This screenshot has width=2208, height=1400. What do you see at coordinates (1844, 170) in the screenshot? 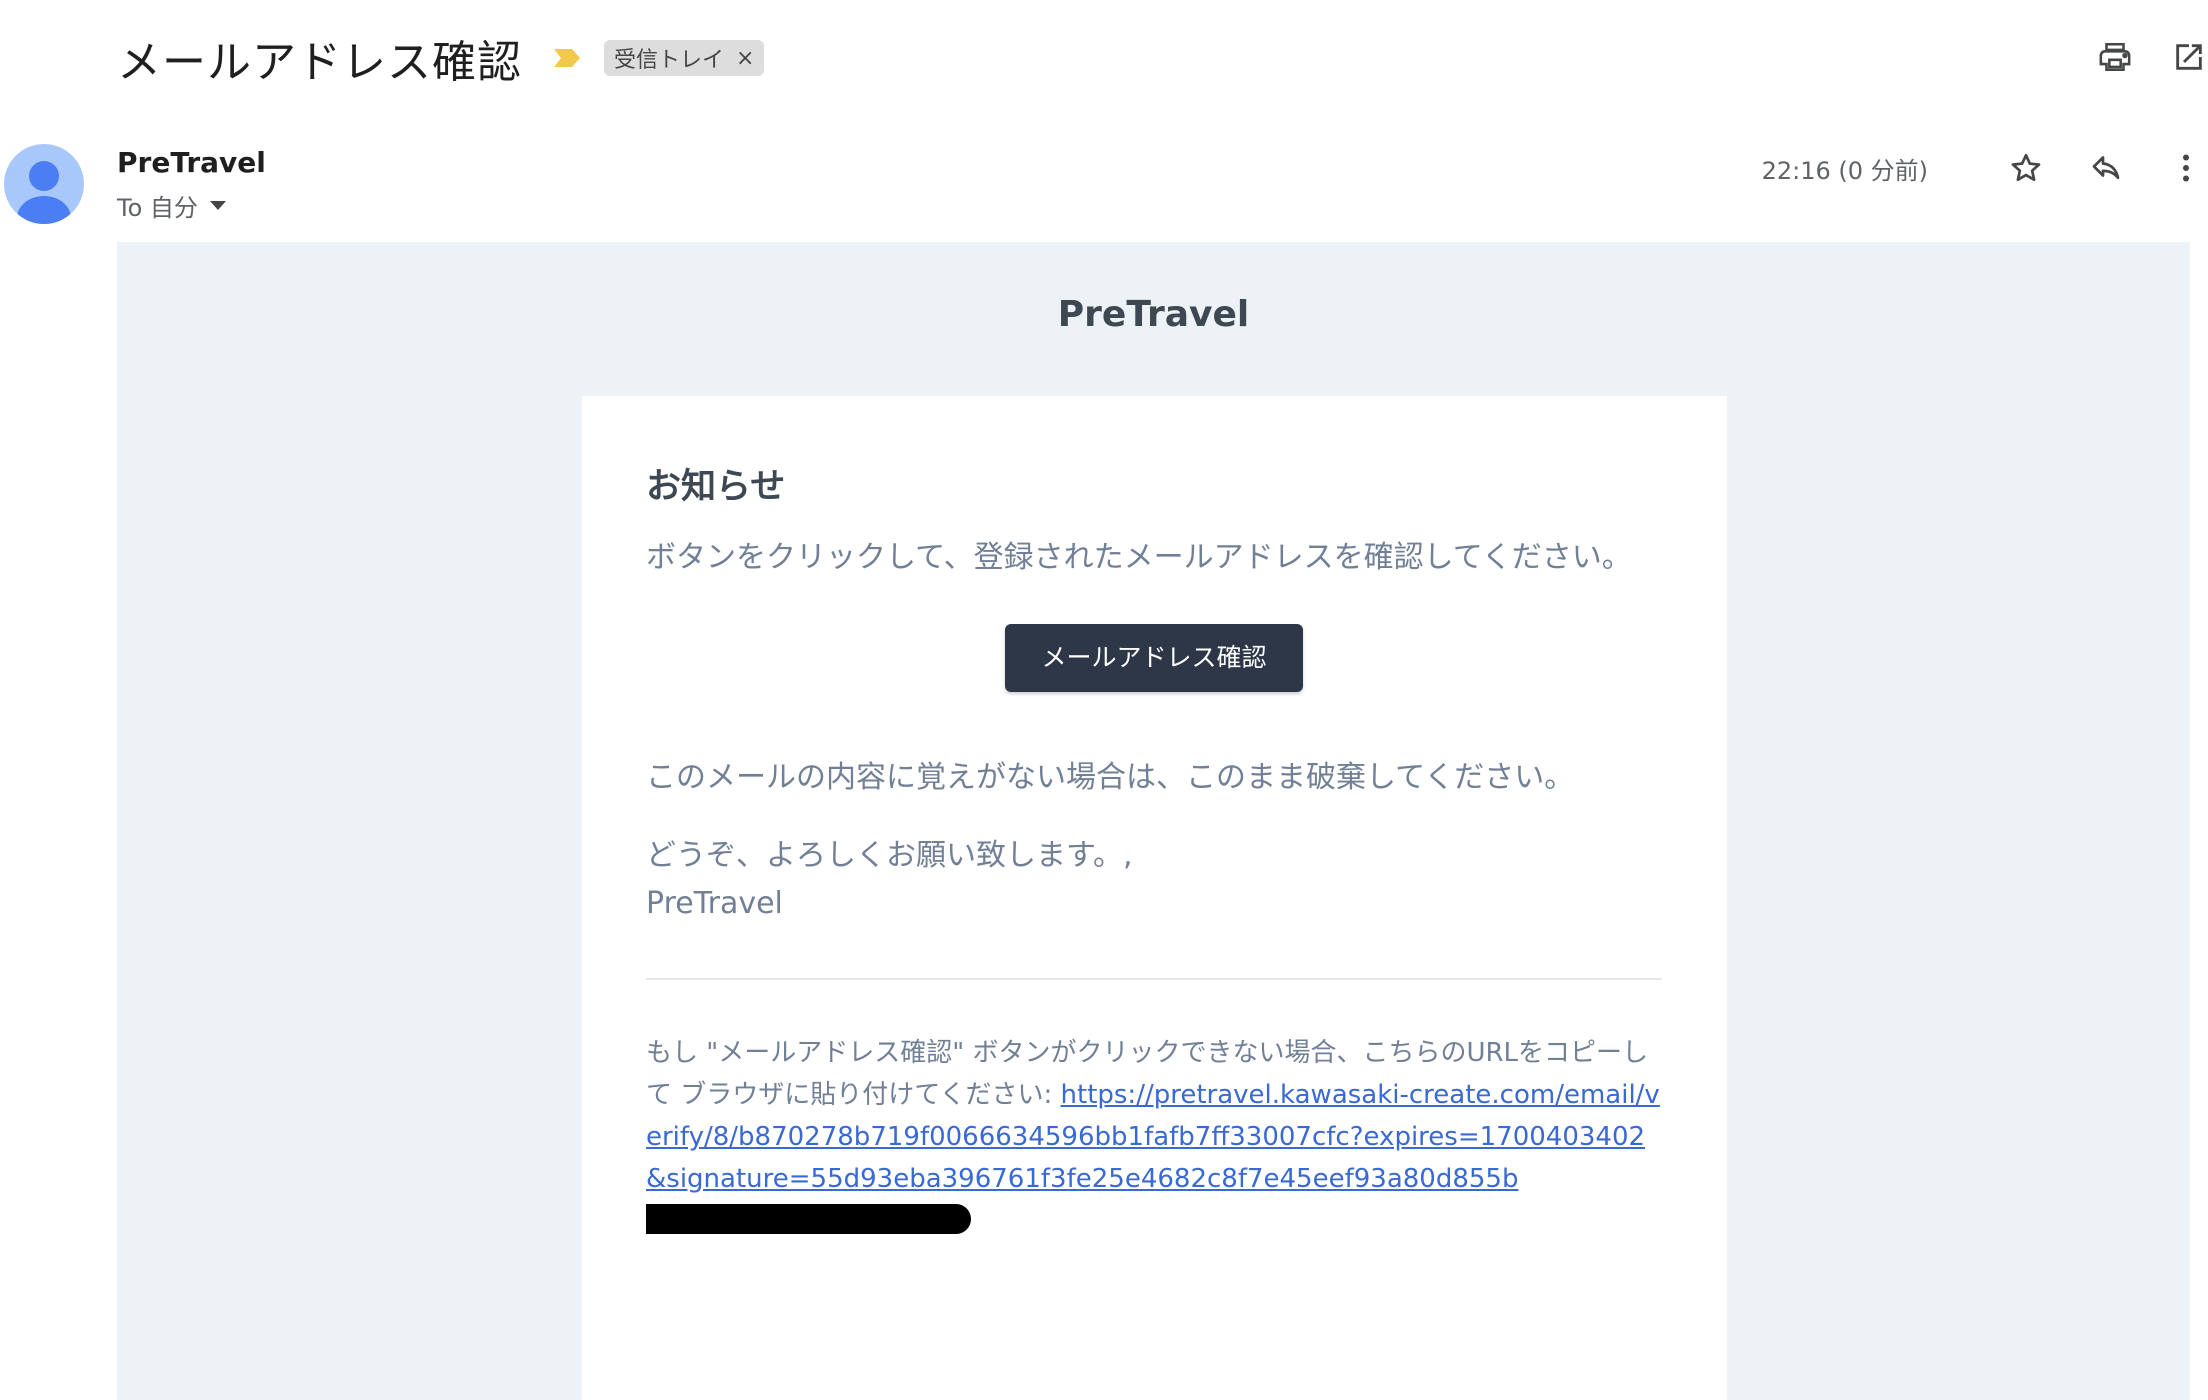
I see `timestamp: 22:16 (0 分前)` at bounding box center [1844, 170].